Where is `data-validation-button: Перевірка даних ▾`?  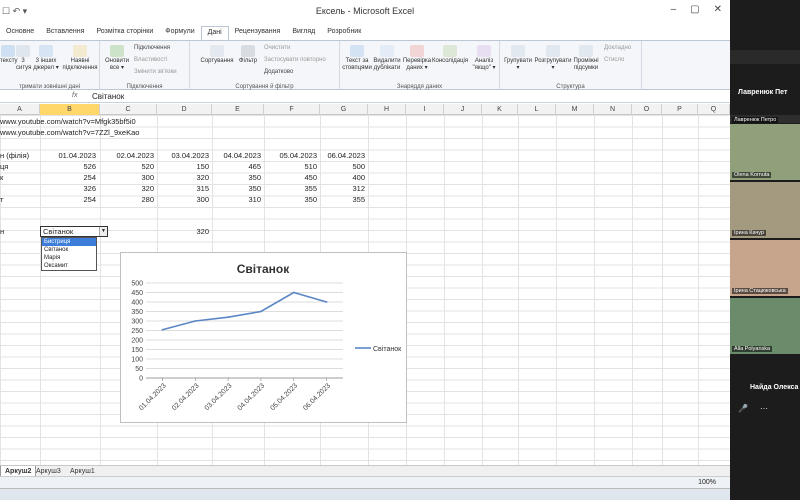
data-validation-button: Перевірка даних ▾ is located at coordinates (417, 58).